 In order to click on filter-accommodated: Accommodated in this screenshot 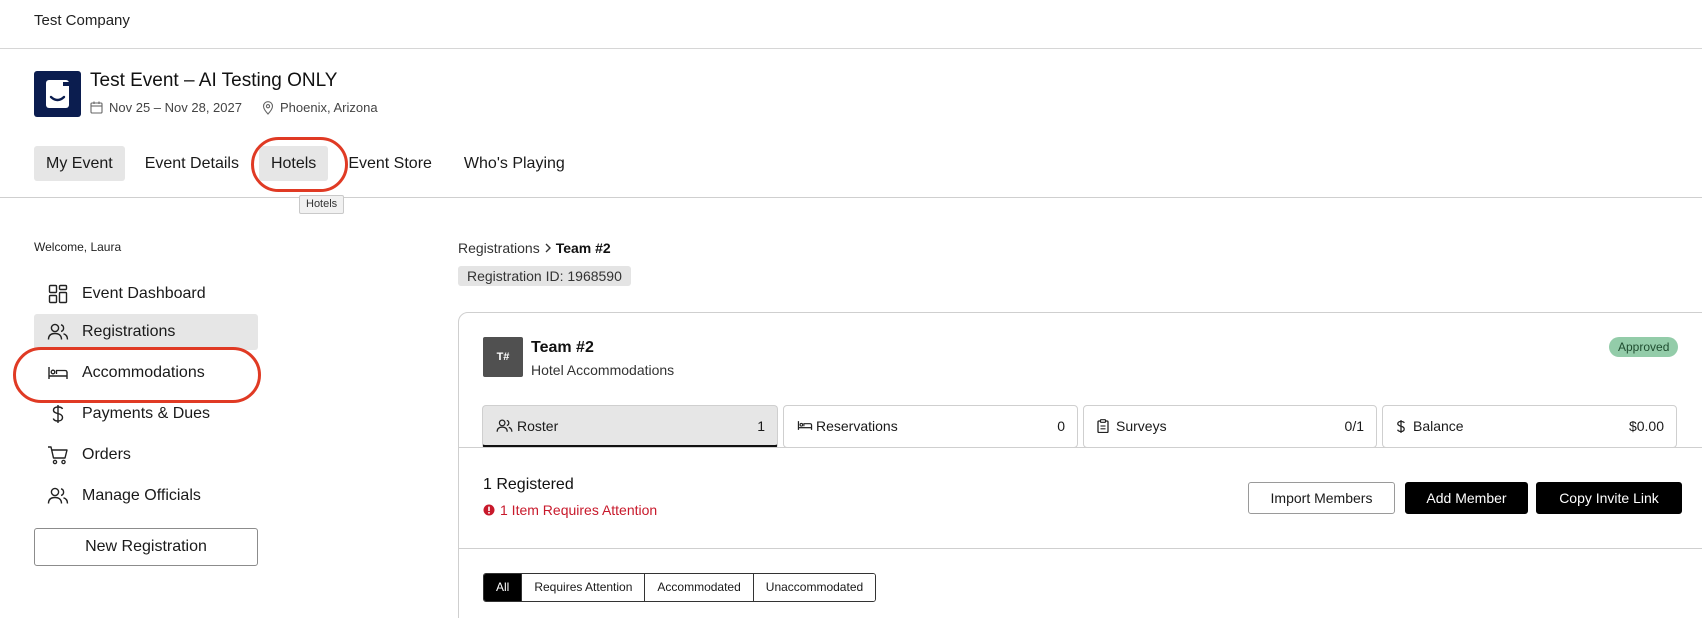, I will do `click(699, 587)`.